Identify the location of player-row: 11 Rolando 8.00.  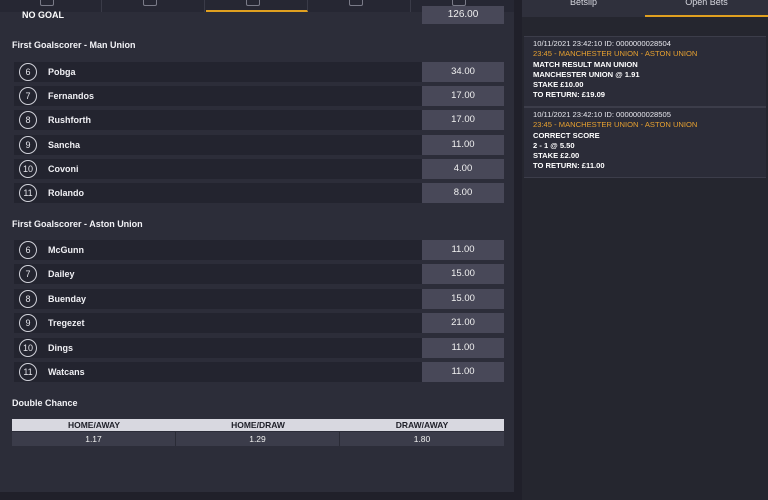
(259, 193).